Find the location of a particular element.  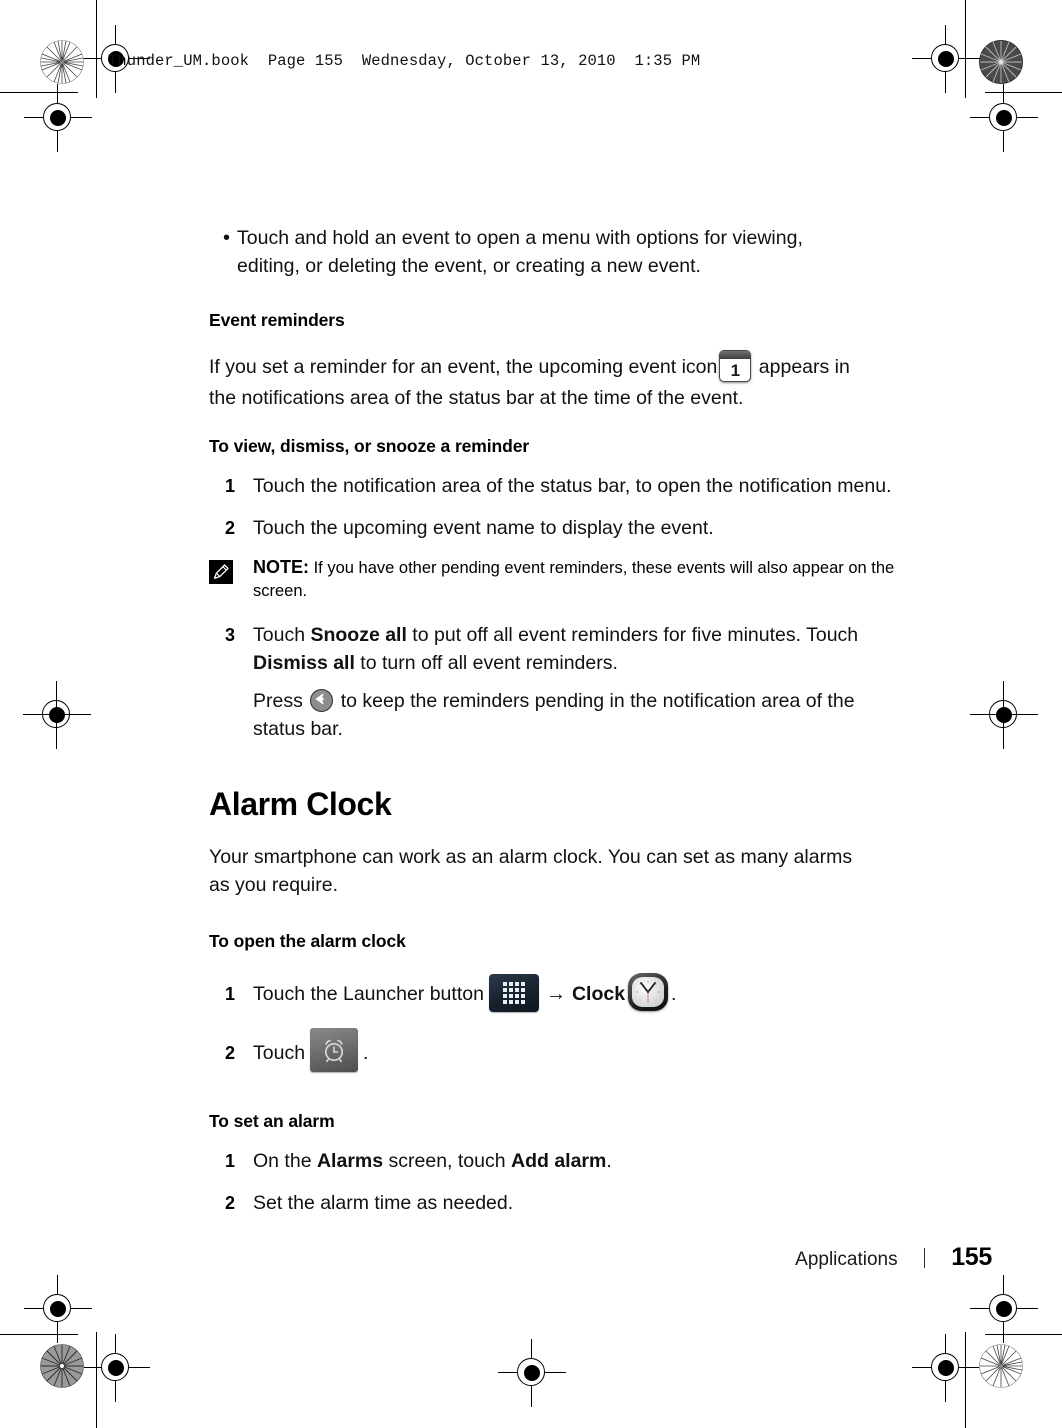

step-text: Touch the Launcher button → Clock . is located at coordinates (576, 993).